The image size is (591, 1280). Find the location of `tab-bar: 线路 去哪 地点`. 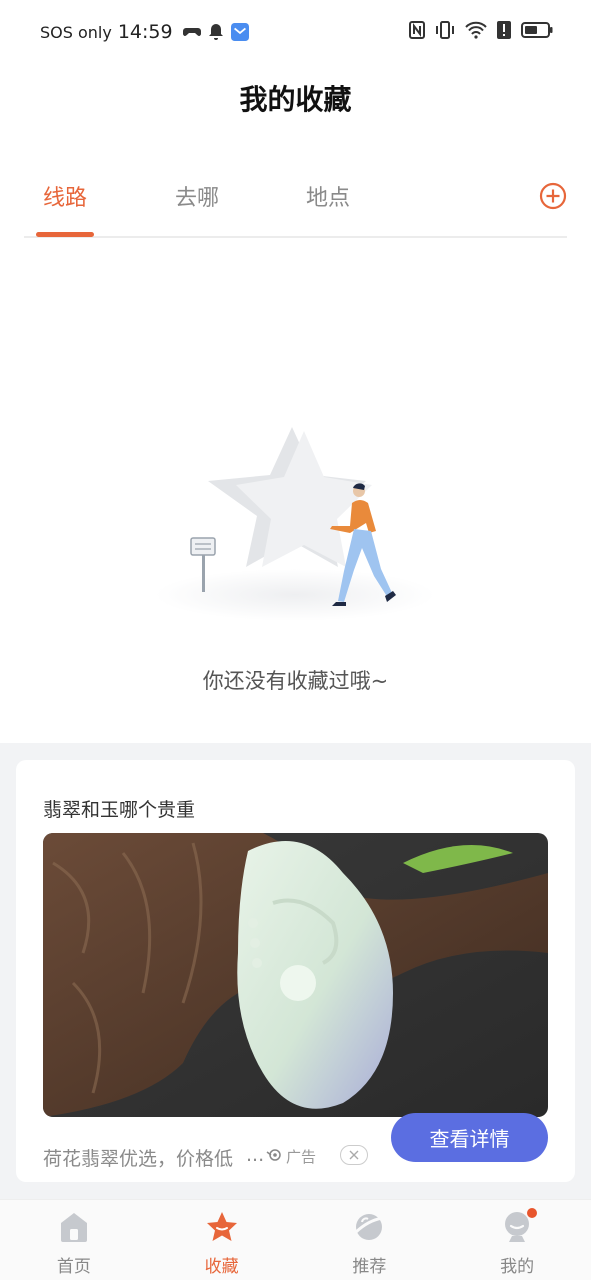

tab-bar: 线路 去哪 地点 is located at coordinates (295, 204).